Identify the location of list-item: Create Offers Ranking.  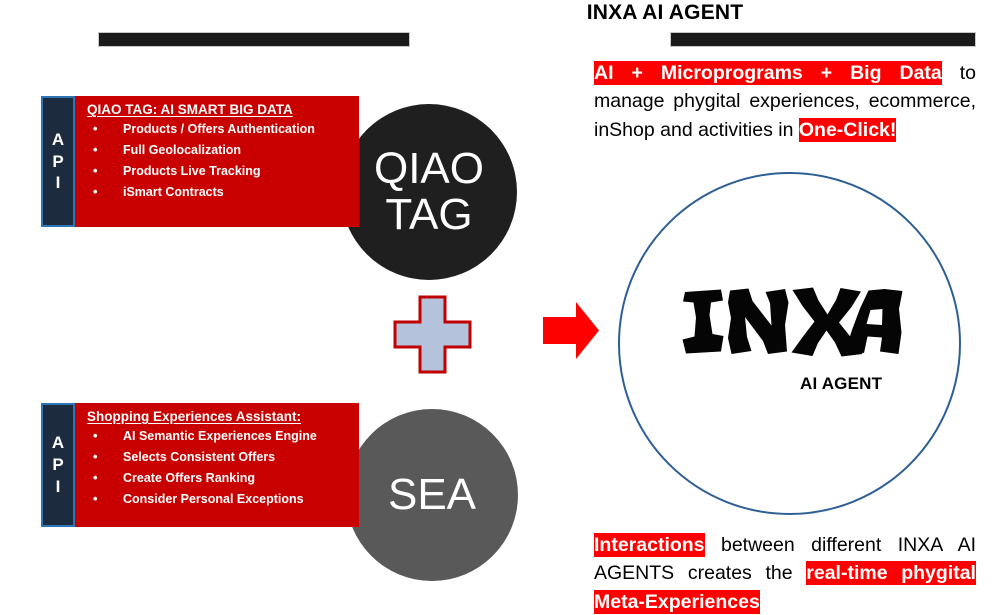
(218, 478).